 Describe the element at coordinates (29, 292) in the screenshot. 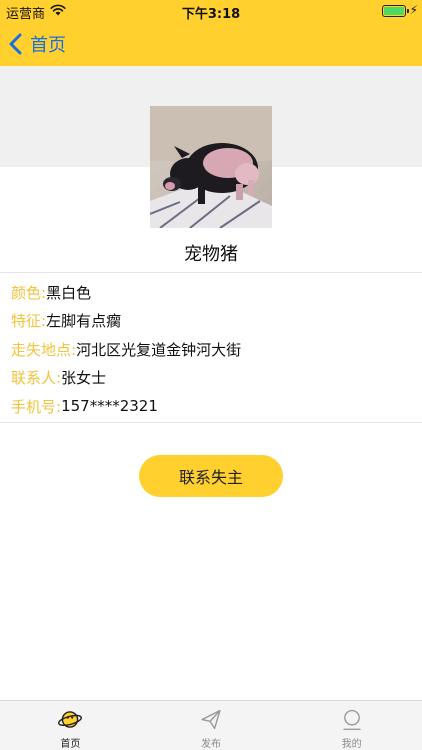

I see `info-label: 颜色:` at that location.